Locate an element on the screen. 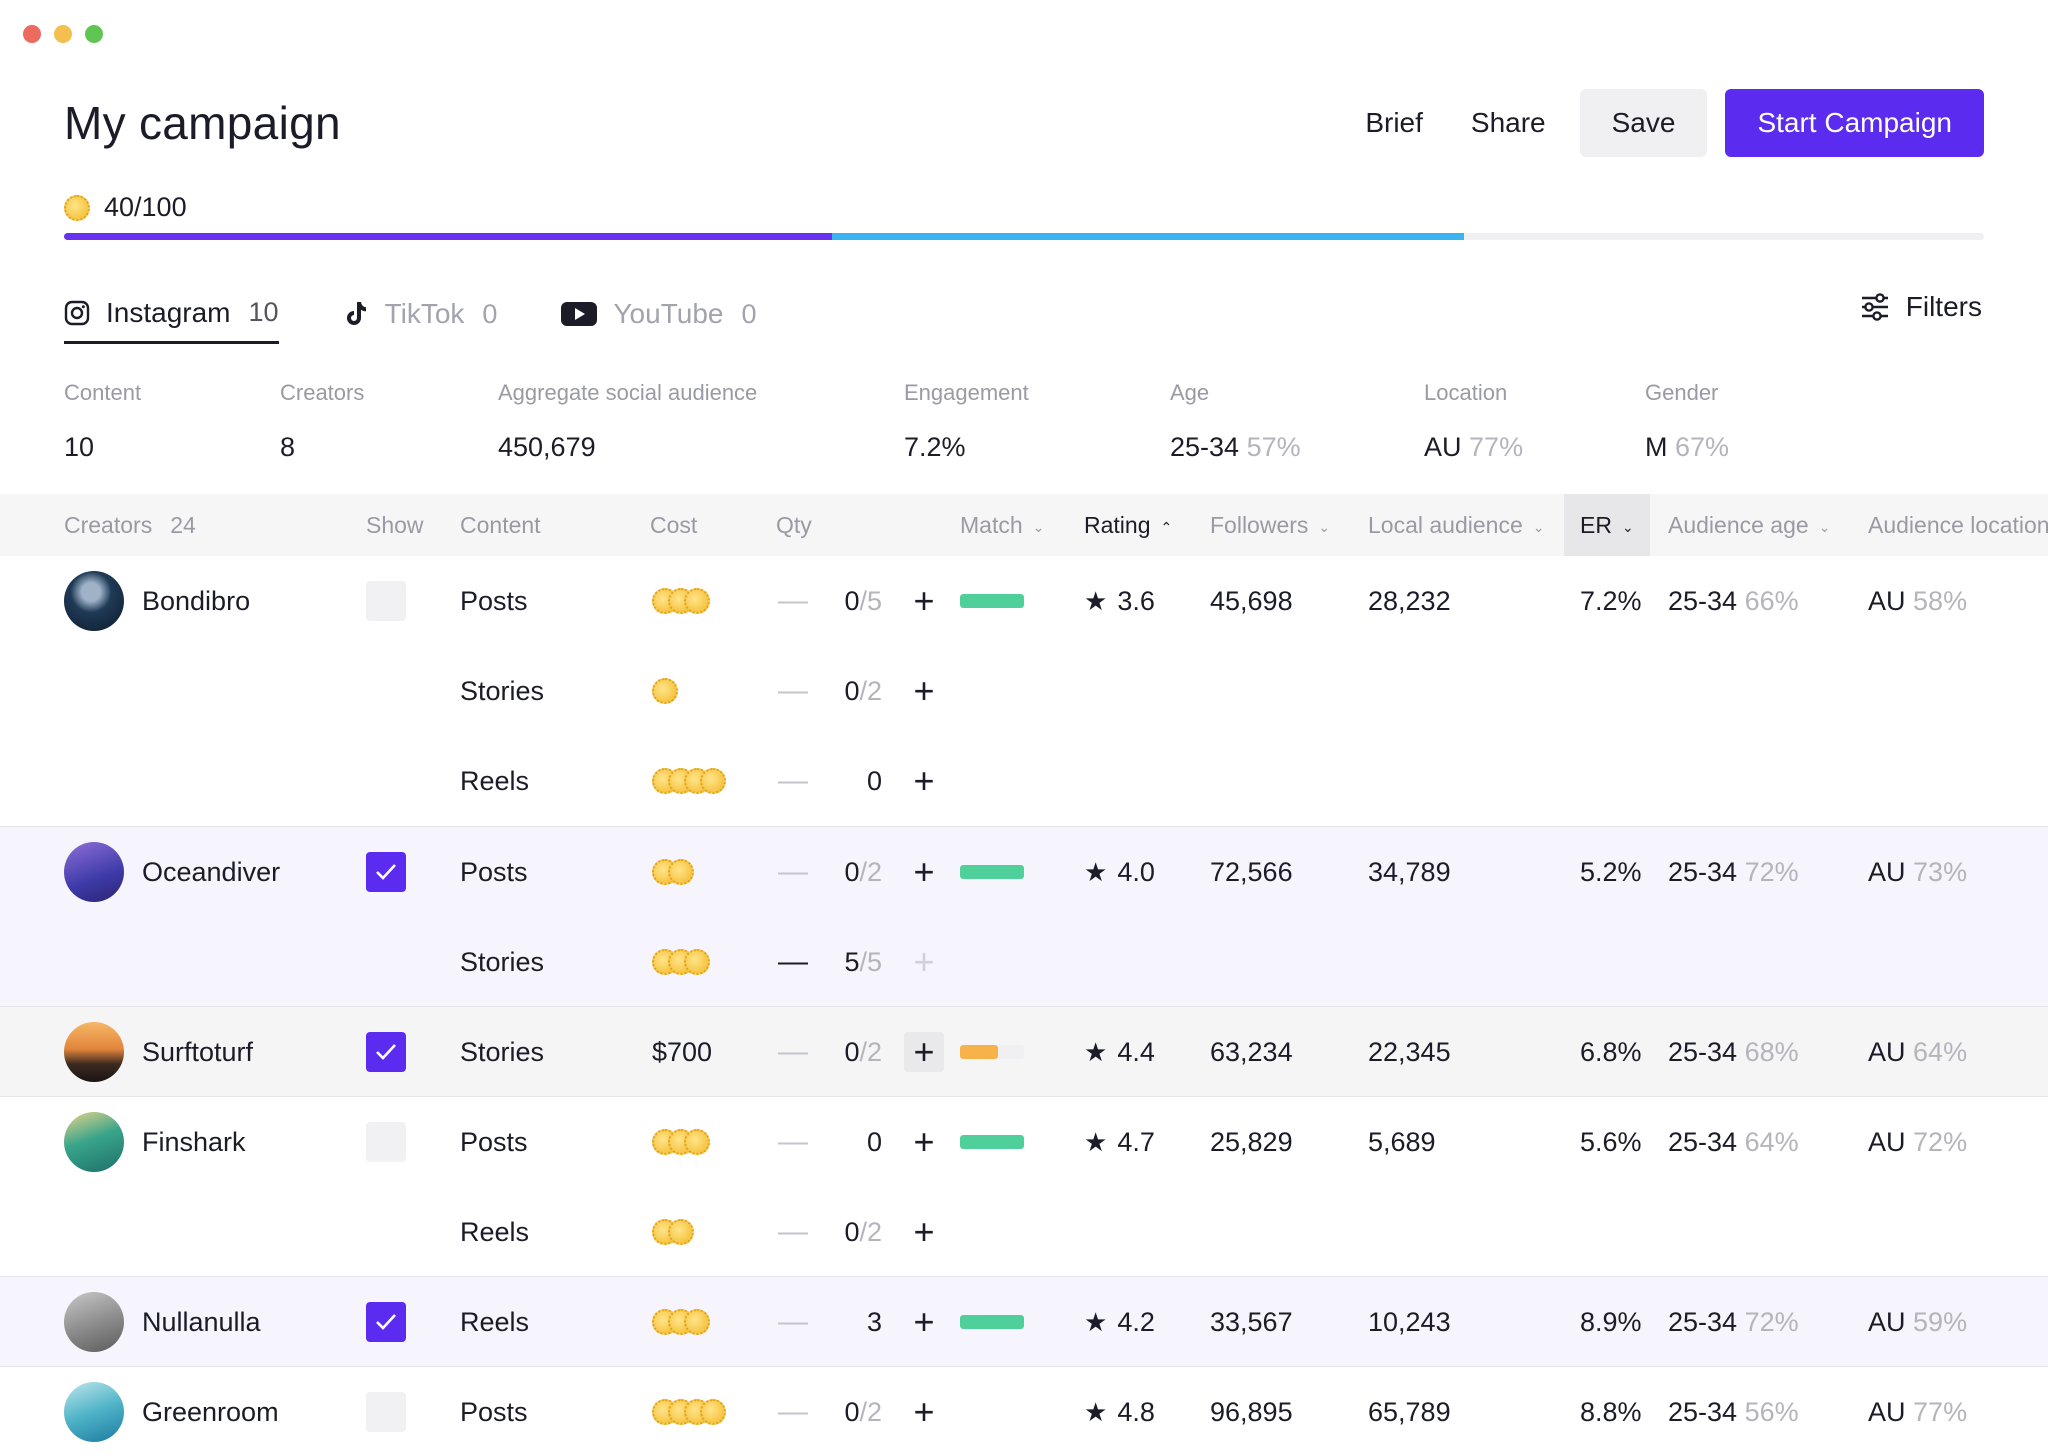 Image resolution: width=2048 pixels, height=1456 pixels. cost-value: $700 is located at coordinates (682, 1051).